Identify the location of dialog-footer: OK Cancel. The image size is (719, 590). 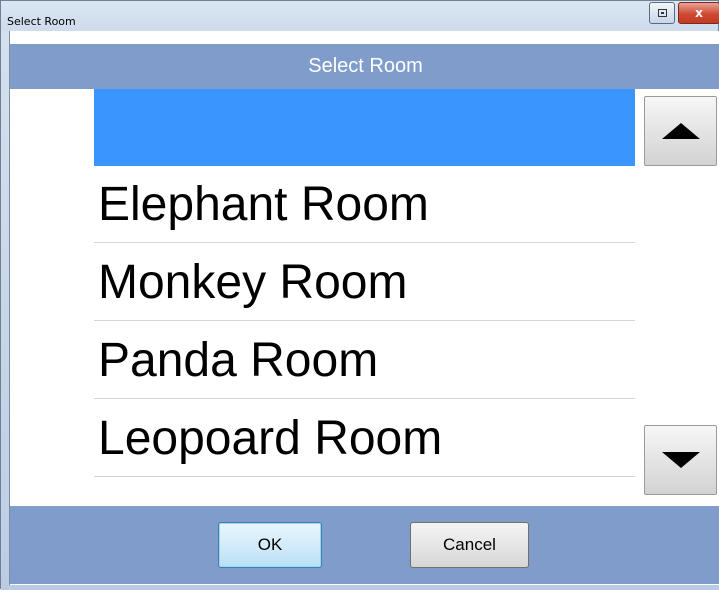
(364, 545).